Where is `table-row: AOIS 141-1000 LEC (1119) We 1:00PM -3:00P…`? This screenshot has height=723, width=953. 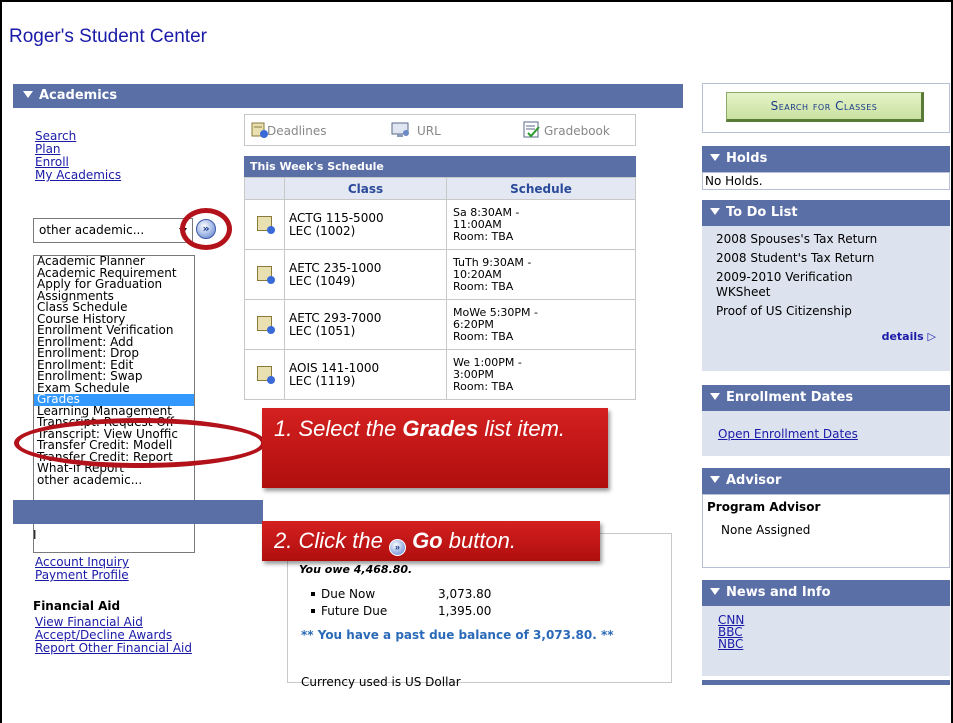 table-row: AOIS 141-1000 LEC (1119) We 1:00PM -3:00P… is located at coordinates (440, 374).